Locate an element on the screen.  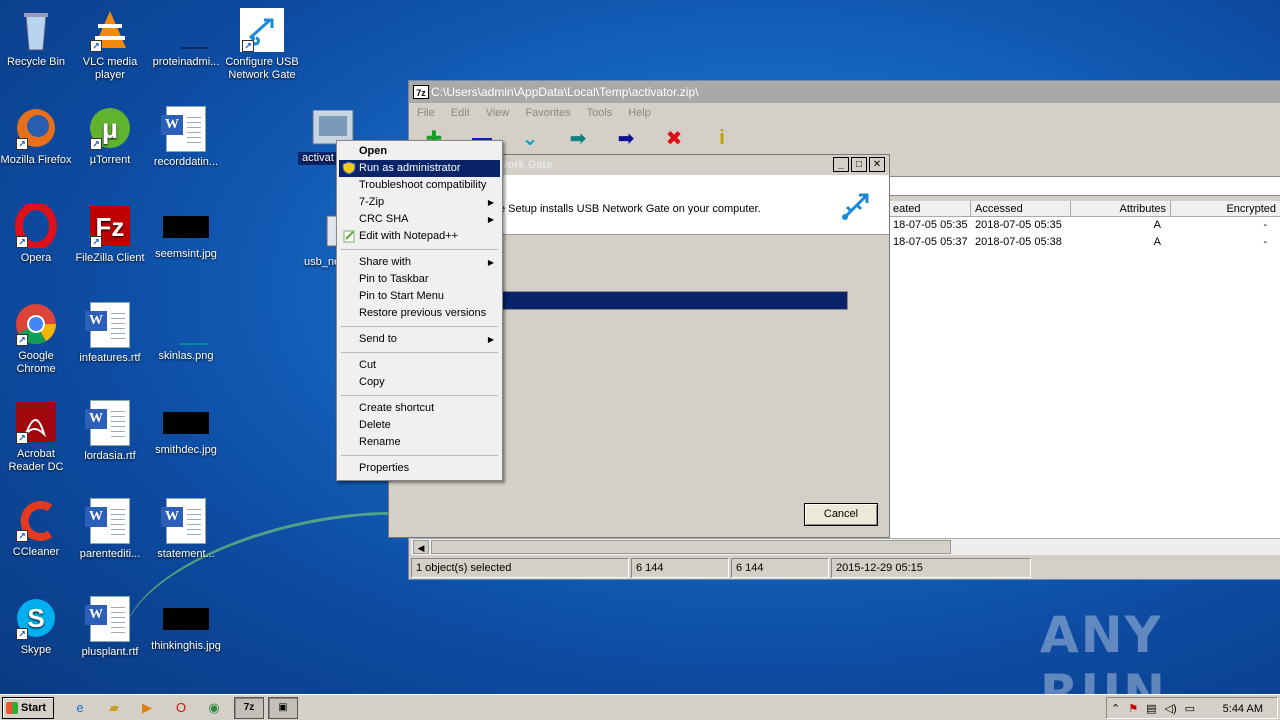
desktop-icon-skype: S ↗ Skype is located at coordinates (37, 626).